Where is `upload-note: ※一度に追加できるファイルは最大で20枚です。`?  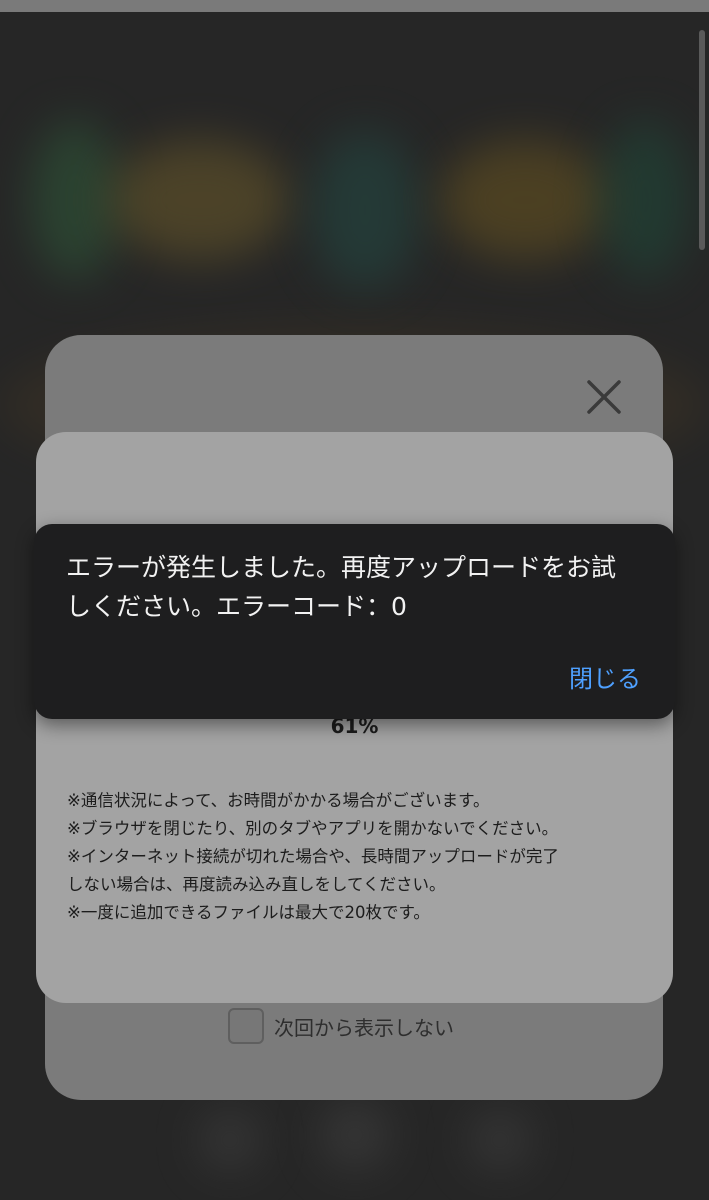
upload-note: ※一度に追加できるファイルは最大で20枚です。 is located at coordinates (248, 912).